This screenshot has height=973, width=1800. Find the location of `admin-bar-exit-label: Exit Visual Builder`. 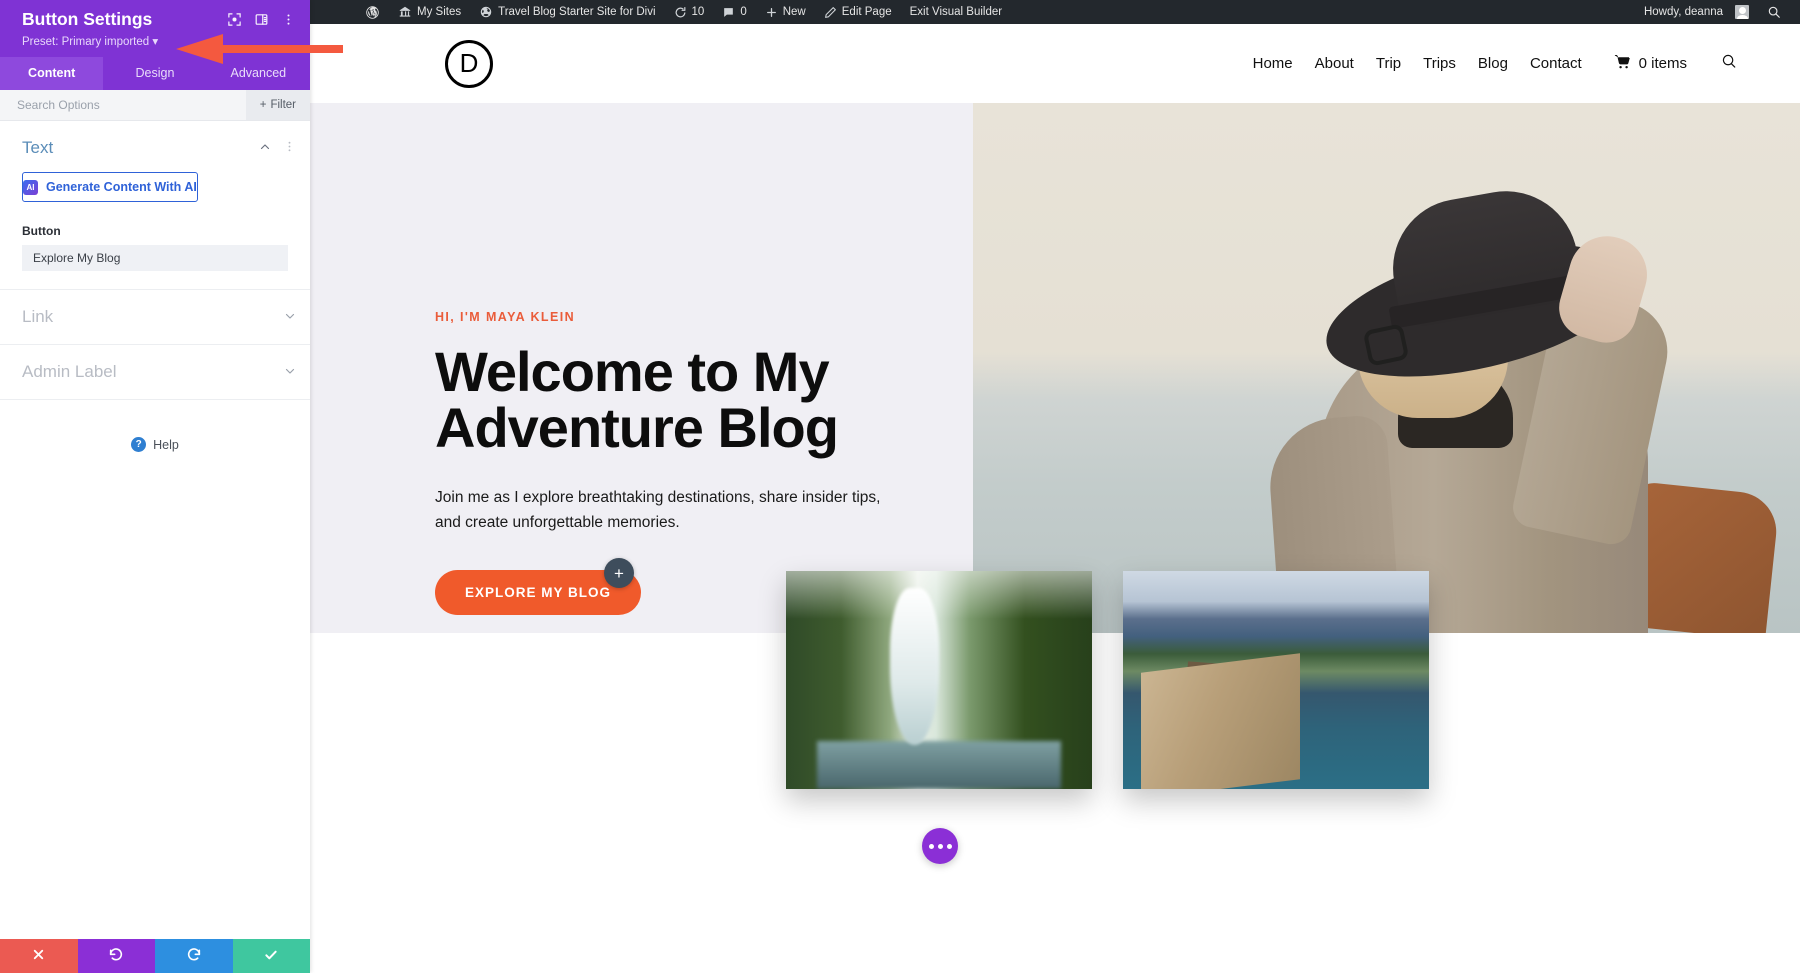

admin-bar-exit-label: Exit Visual Builder is located at coordinates (956, 12).